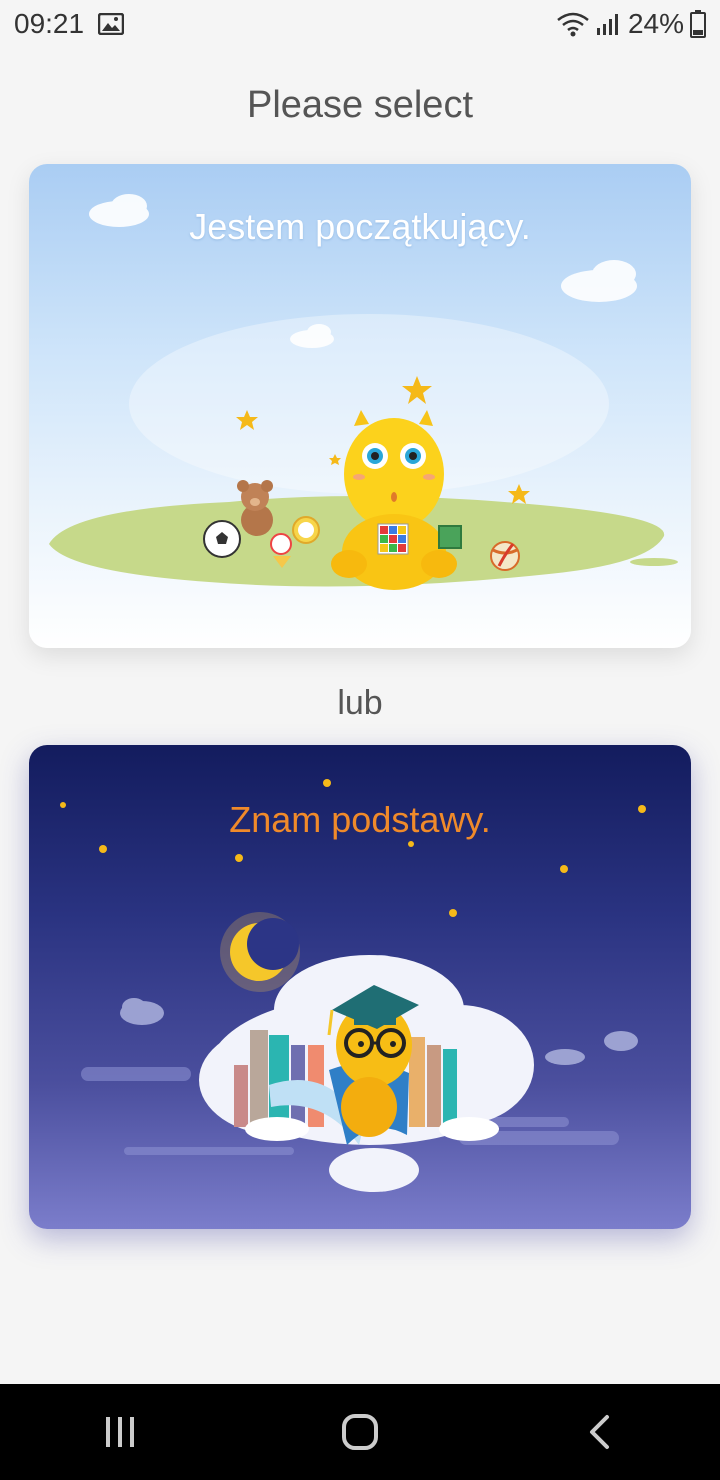  What do you see at coordinates (393, 539) in the screenshot?
I see `rubiks-cube-icon` at bounding box center [393, 539].